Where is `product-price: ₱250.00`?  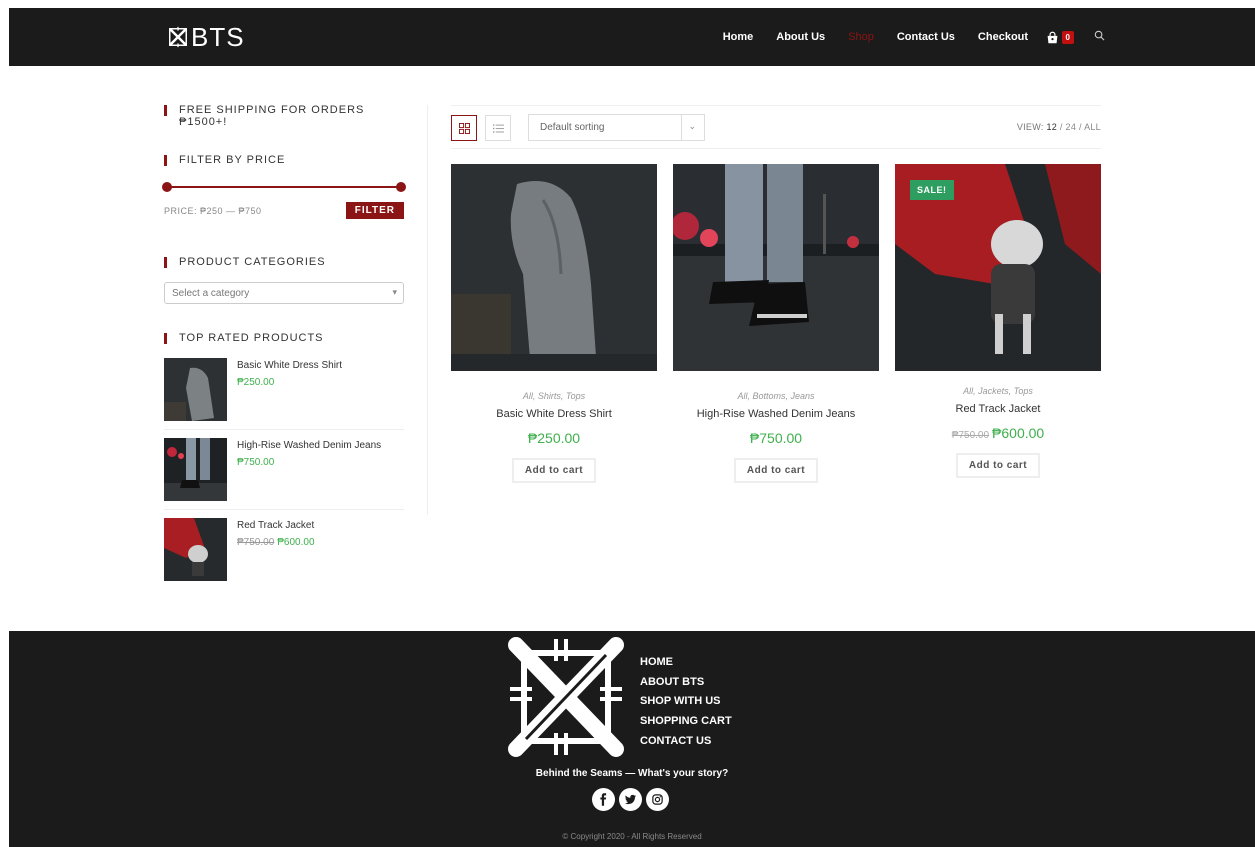 product-price: ₱250.00 is located at coordinates (554, 438).